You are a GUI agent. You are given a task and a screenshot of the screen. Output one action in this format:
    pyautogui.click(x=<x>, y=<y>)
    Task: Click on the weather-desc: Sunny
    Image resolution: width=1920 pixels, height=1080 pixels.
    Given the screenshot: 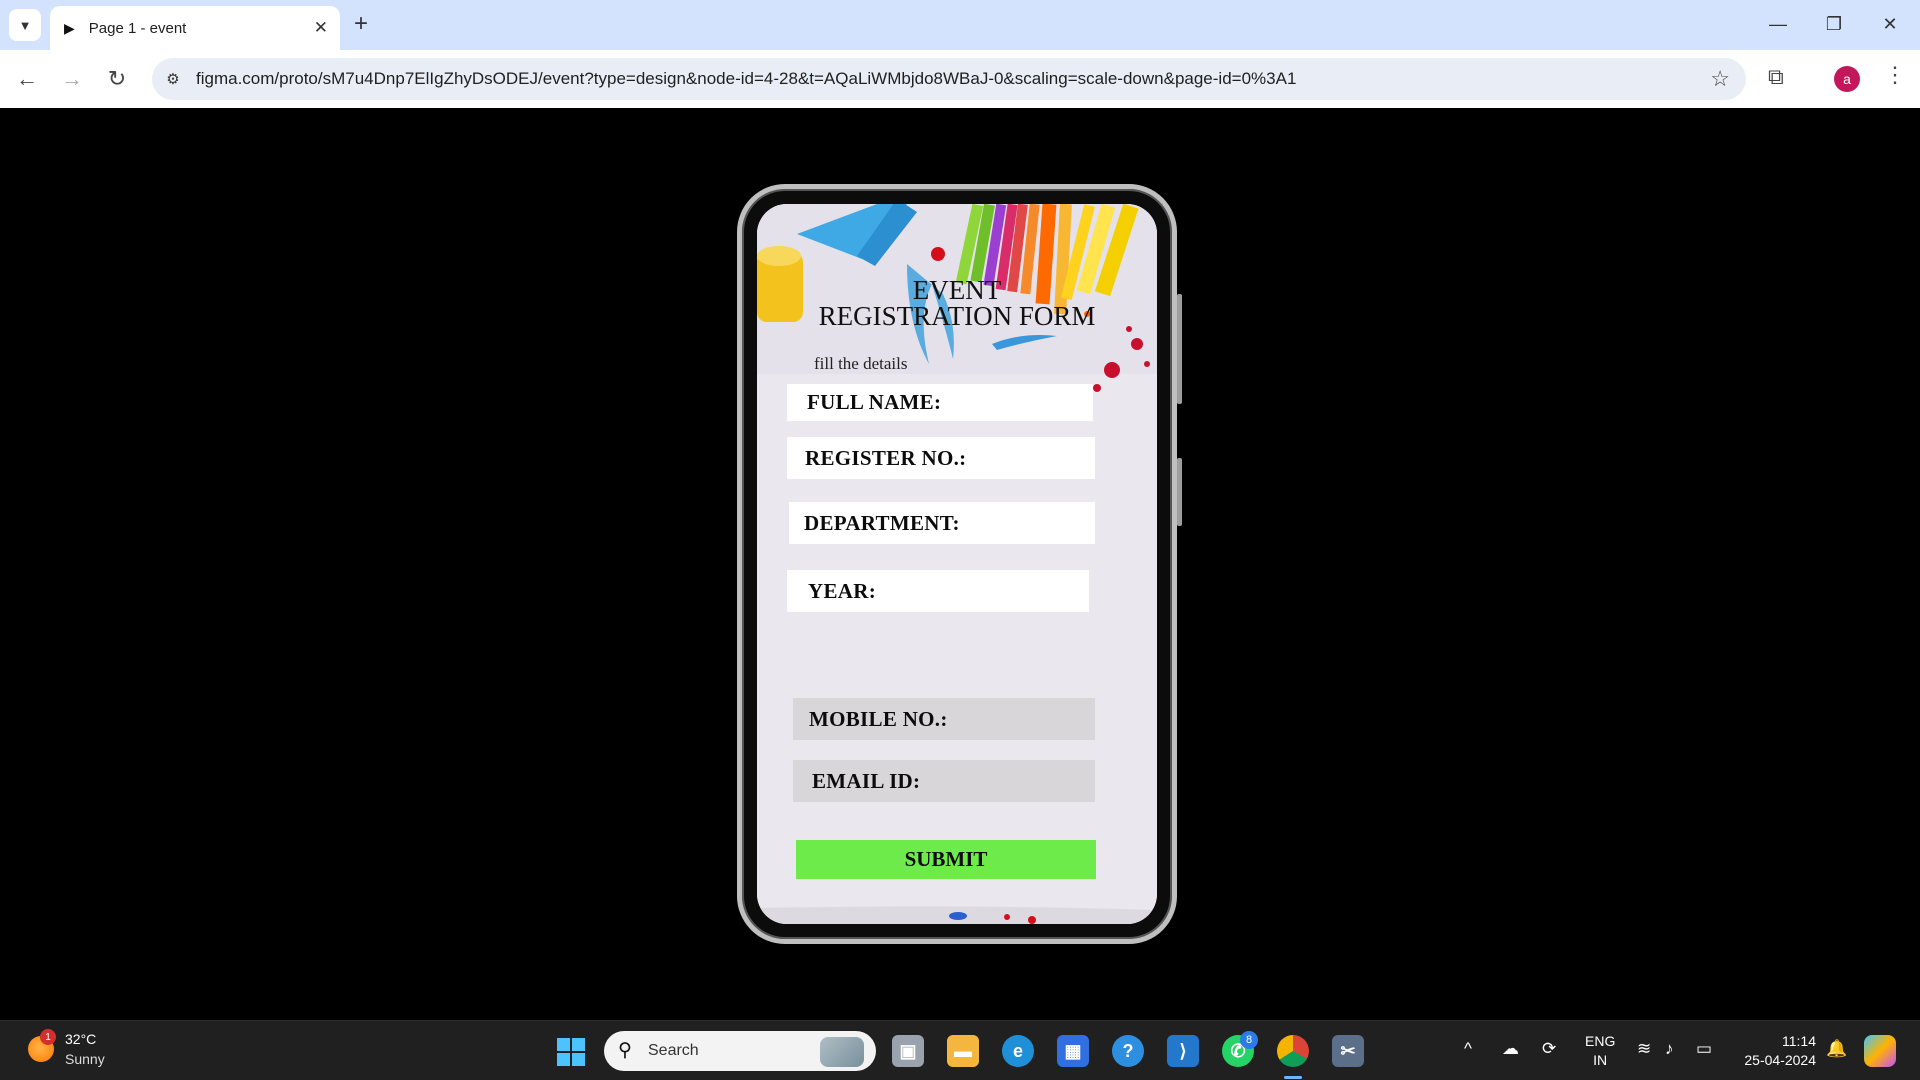 What is the action you would take?
    pyautogui.click(x=85, y=1059)
    